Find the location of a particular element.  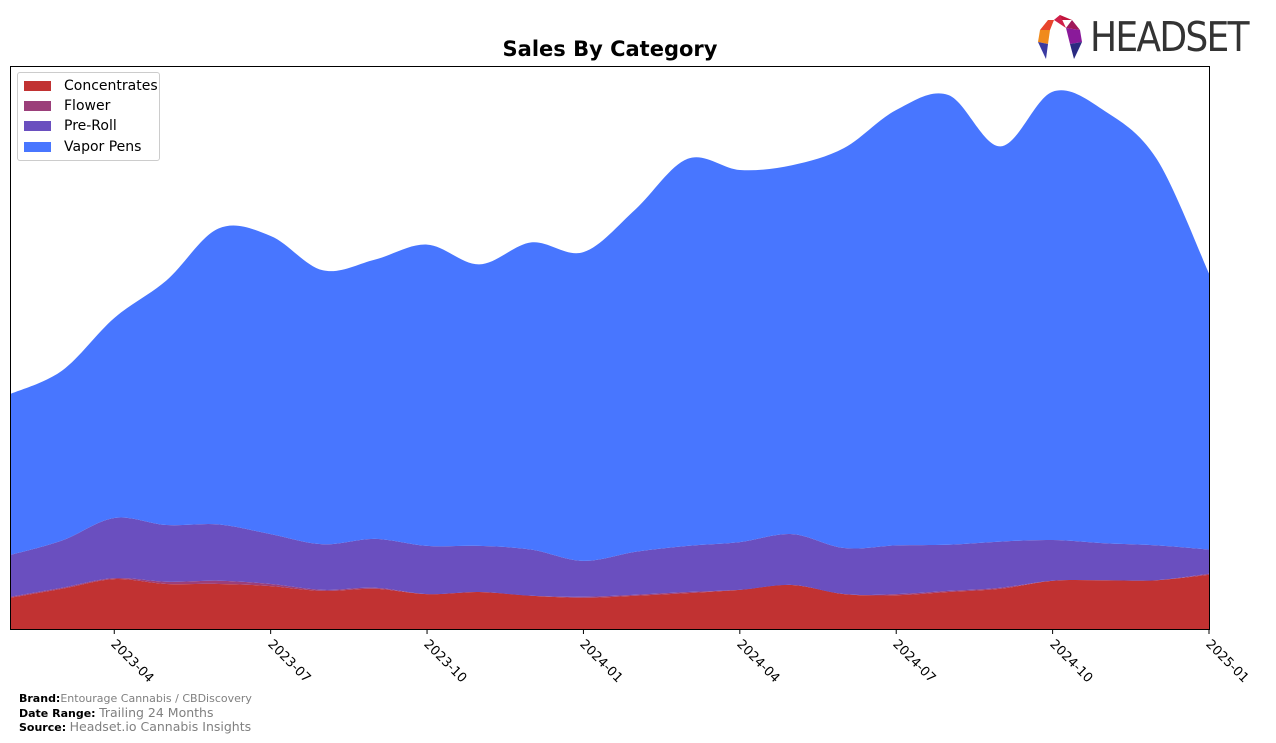

legend-swatch-flower is located at coordinates (37, 106).